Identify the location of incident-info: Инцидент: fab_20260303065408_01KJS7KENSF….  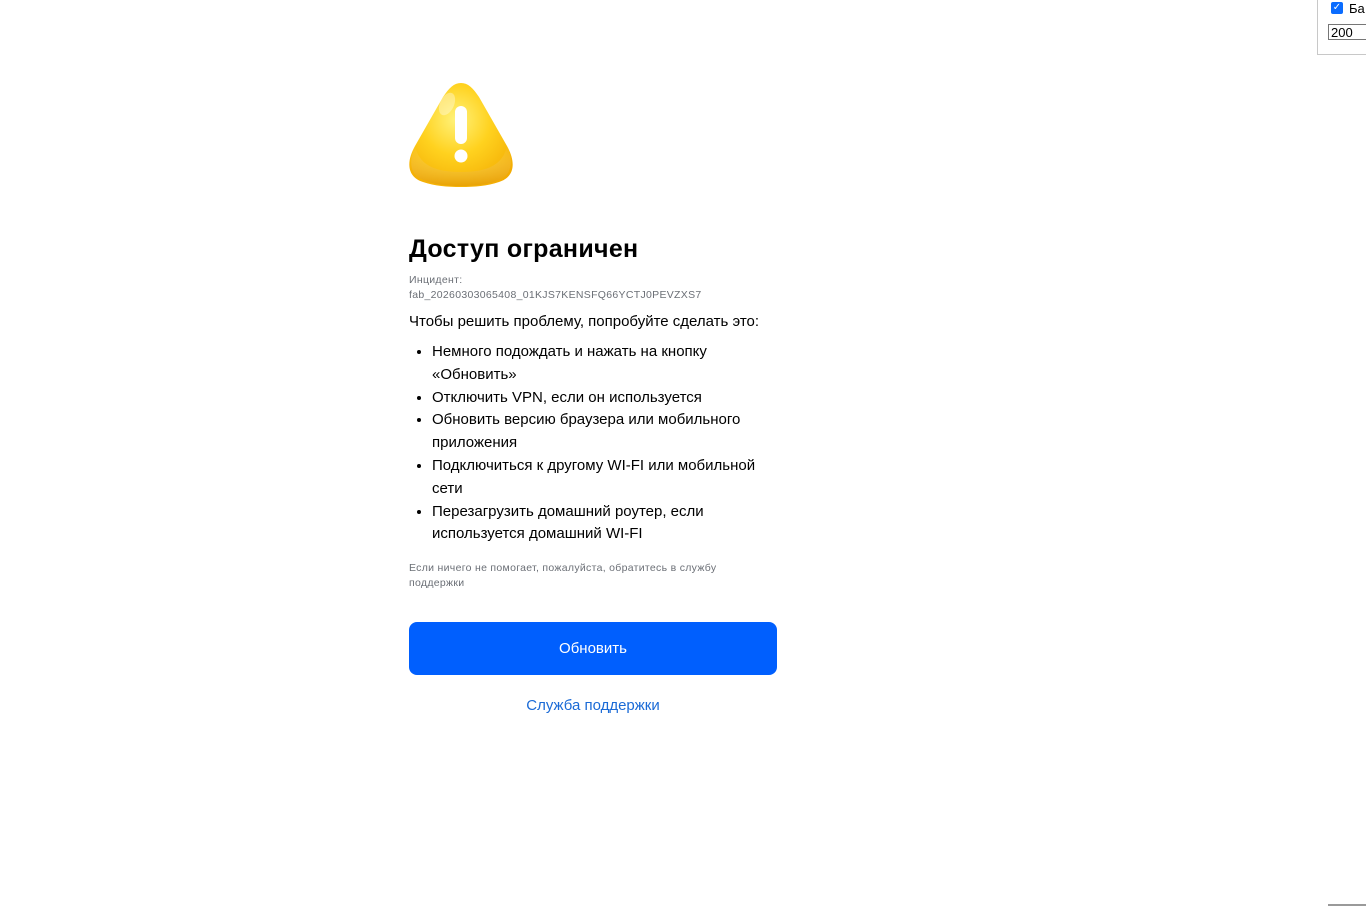
(593, 288).